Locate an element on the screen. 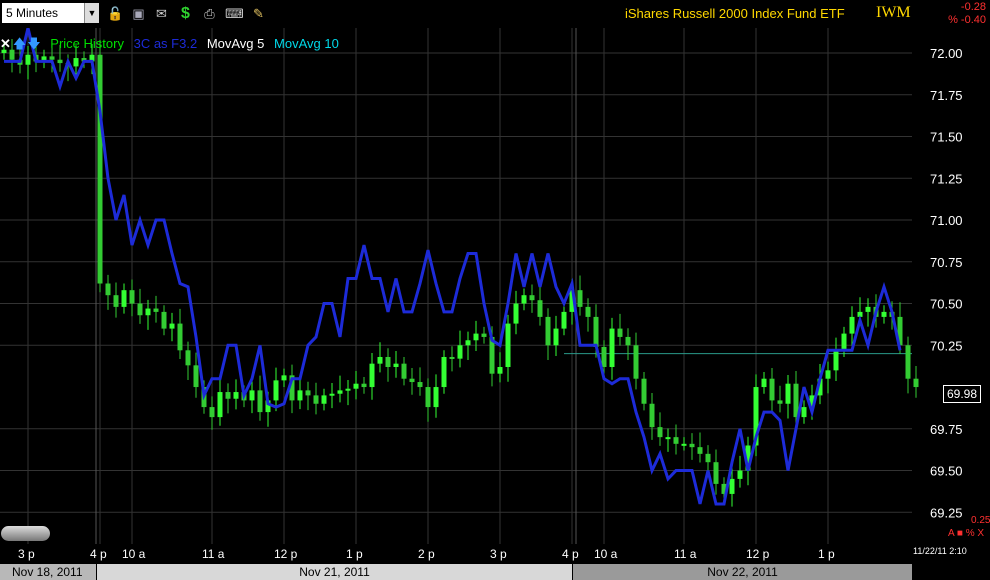 The width and height of the screenshot is (990, 580). mail-icon: ✉ is located at coordinates (161, 13).